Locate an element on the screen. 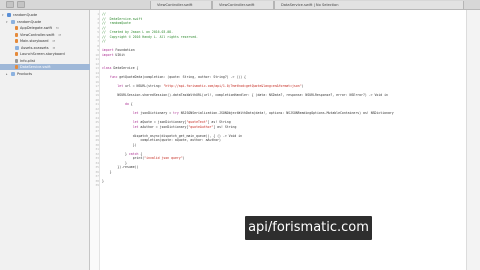 The height and width of the screenshot is (270, 480). line-number: 8 is located at coordinates (98, 45).